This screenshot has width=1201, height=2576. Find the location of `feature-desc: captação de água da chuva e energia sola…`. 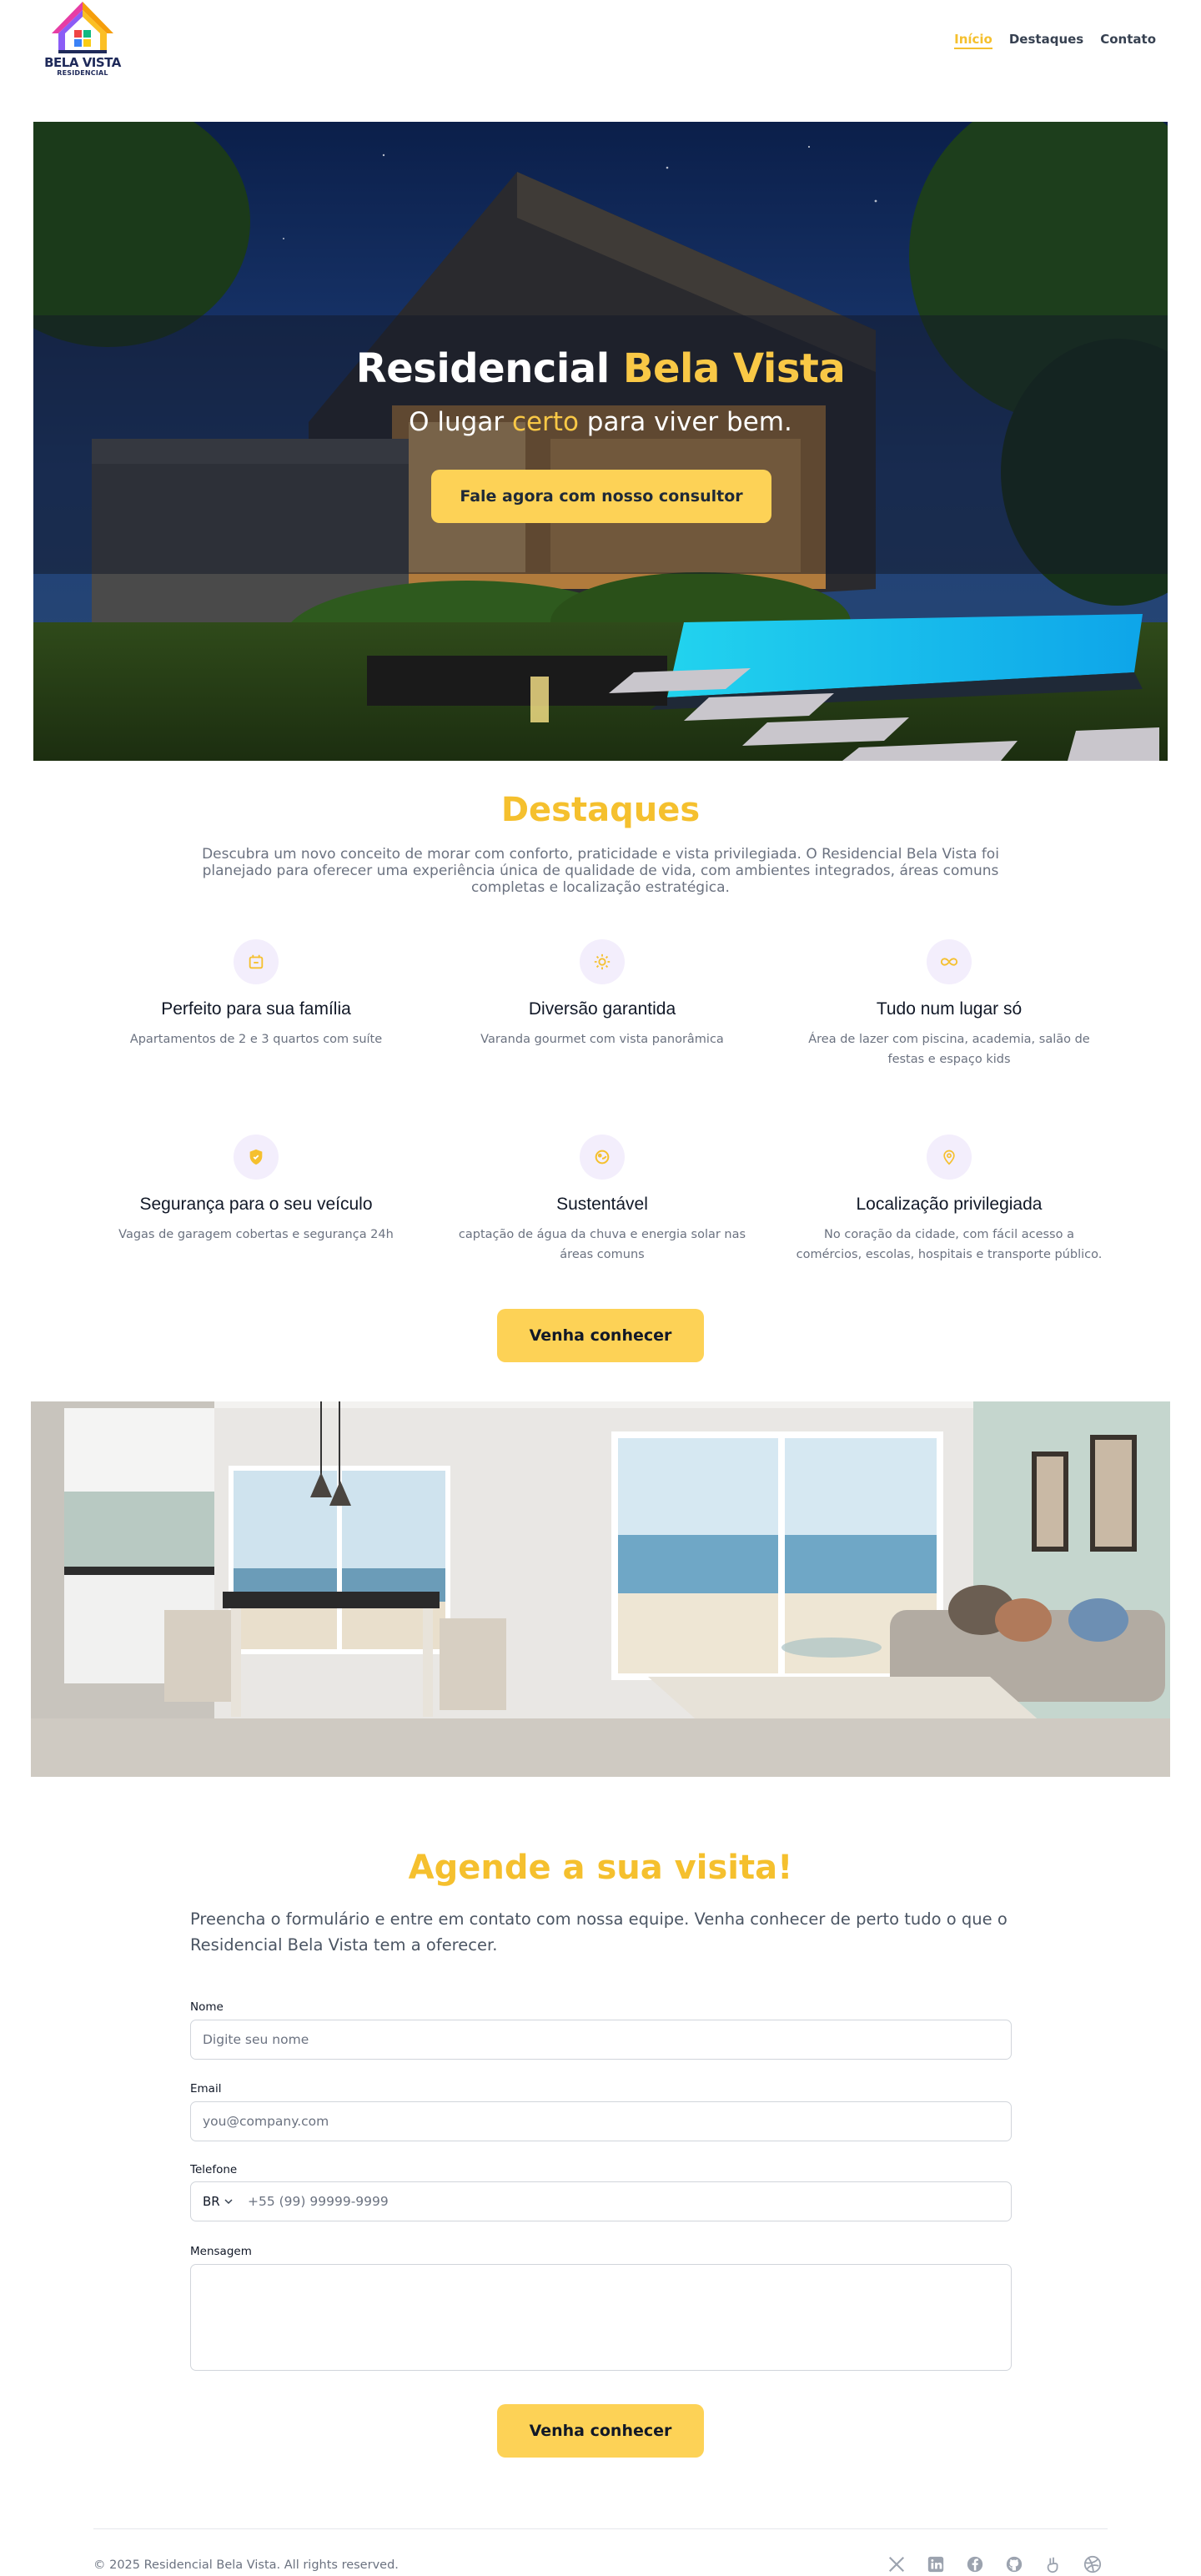

feature-desc: captação de água da chuva e energia sola… is located at coordinates (602, 1244).